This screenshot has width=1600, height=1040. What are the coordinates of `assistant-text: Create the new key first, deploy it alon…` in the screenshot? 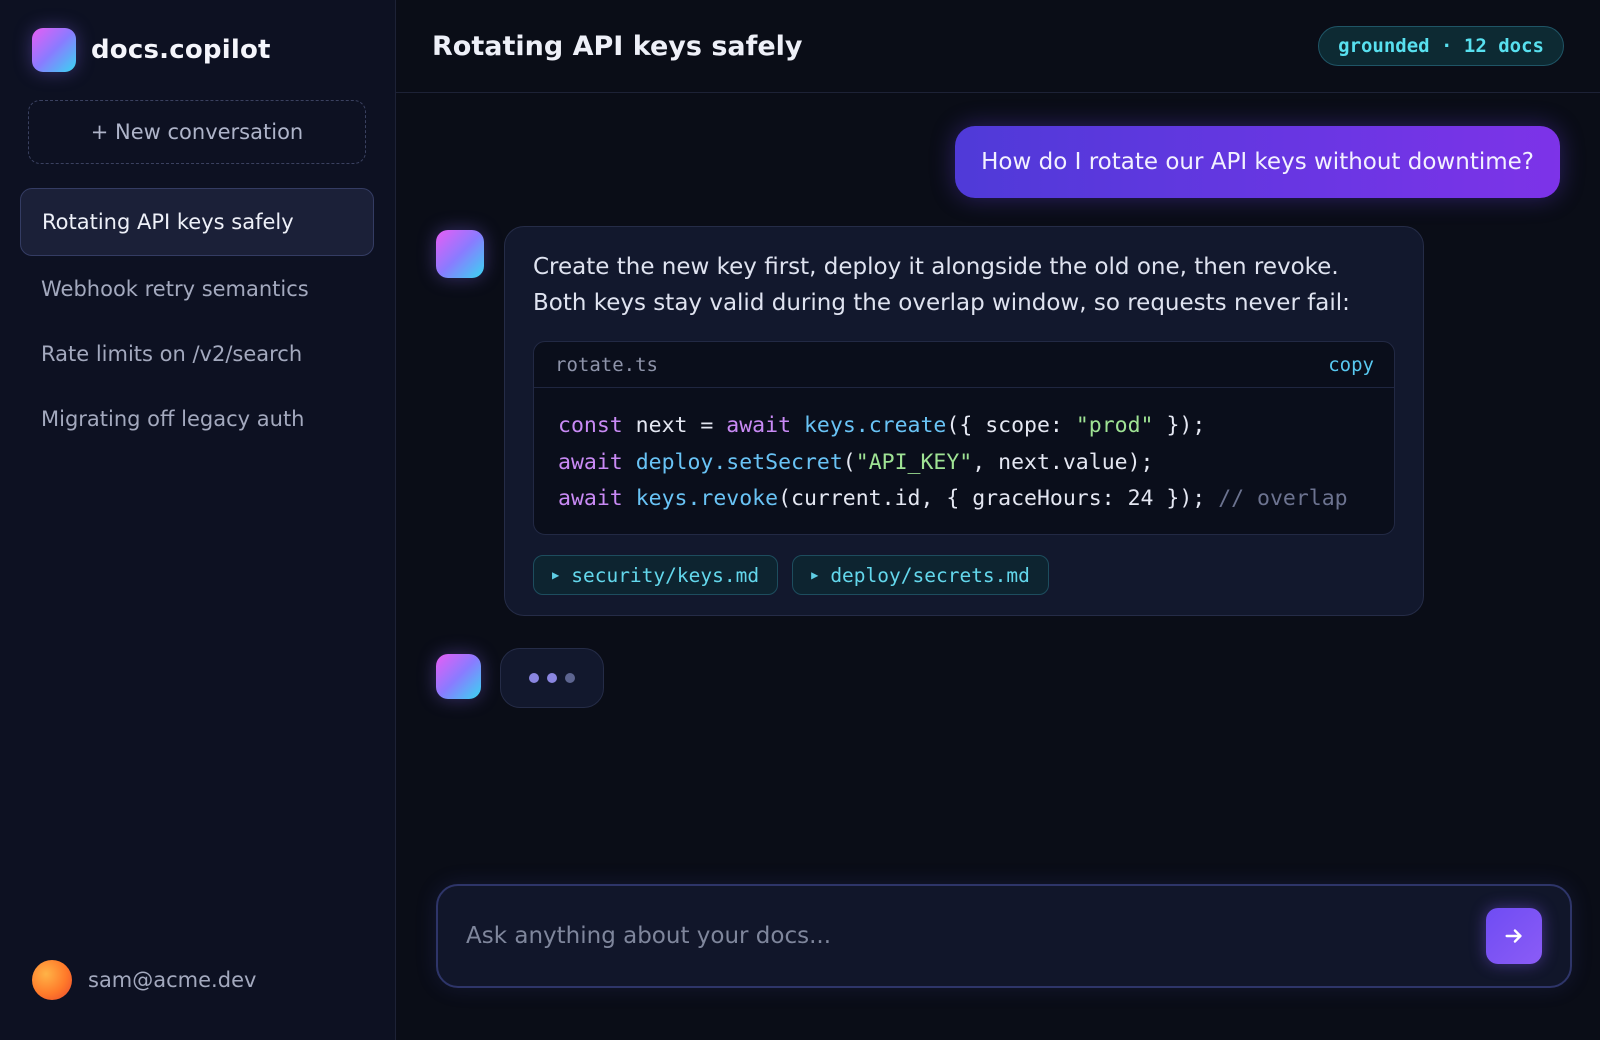 It's located at (964, 285).